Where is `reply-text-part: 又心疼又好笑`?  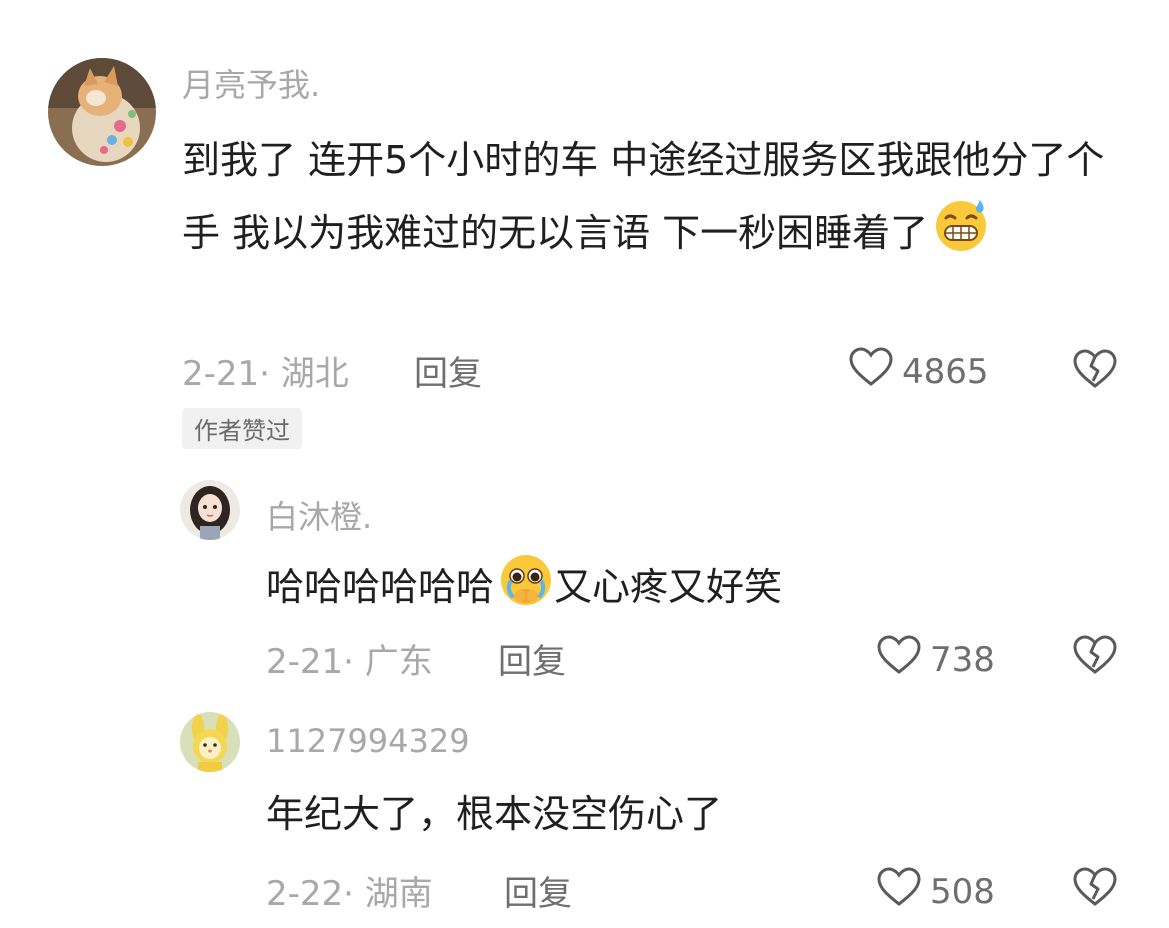
reply-text-part: 又心疼又好笑 is located at coordinates (668, 587).